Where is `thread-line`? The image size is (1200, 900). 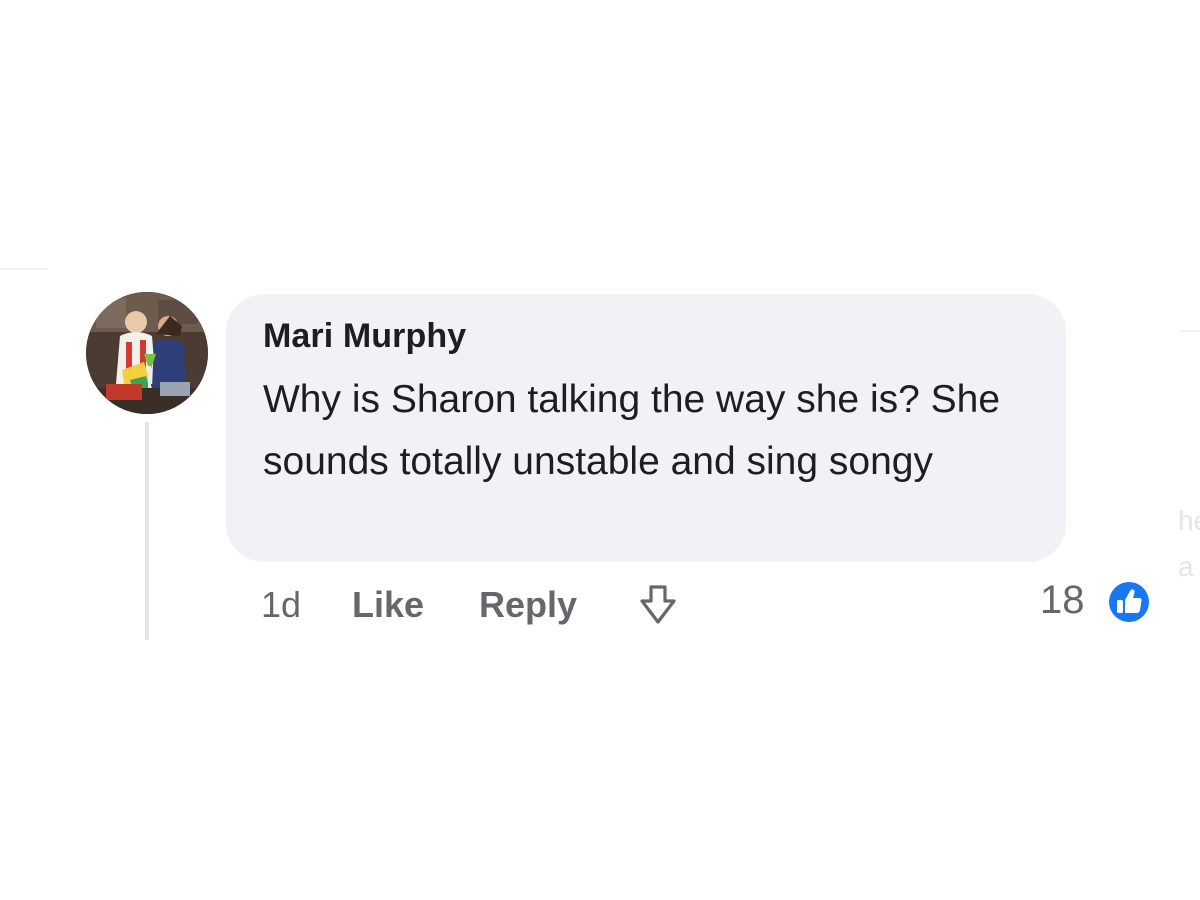
thread-line is located at coordinates (147, 531).